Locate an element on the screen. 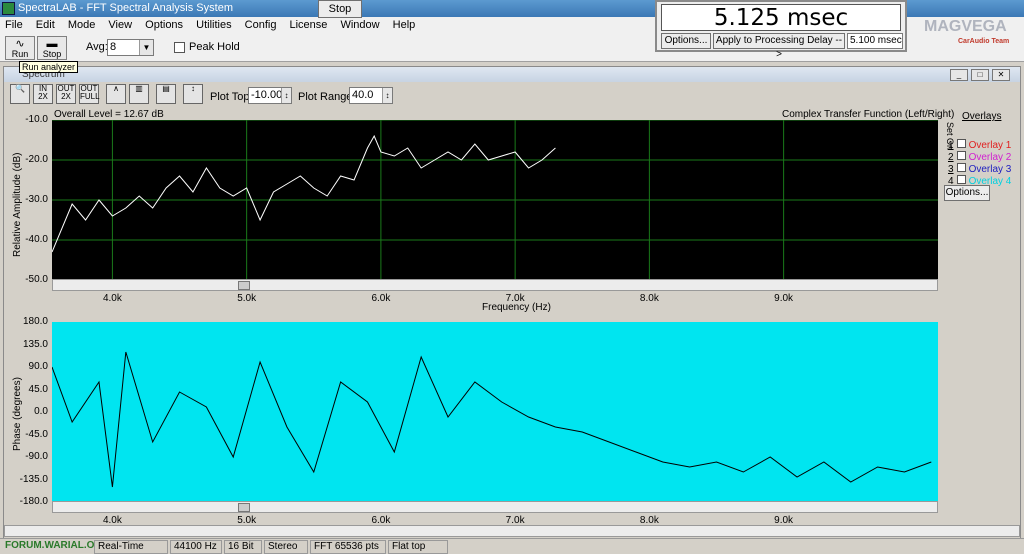 This screenshot has width=1024, height=554. menu-mode: Mode is located at coordinates (82, 25).